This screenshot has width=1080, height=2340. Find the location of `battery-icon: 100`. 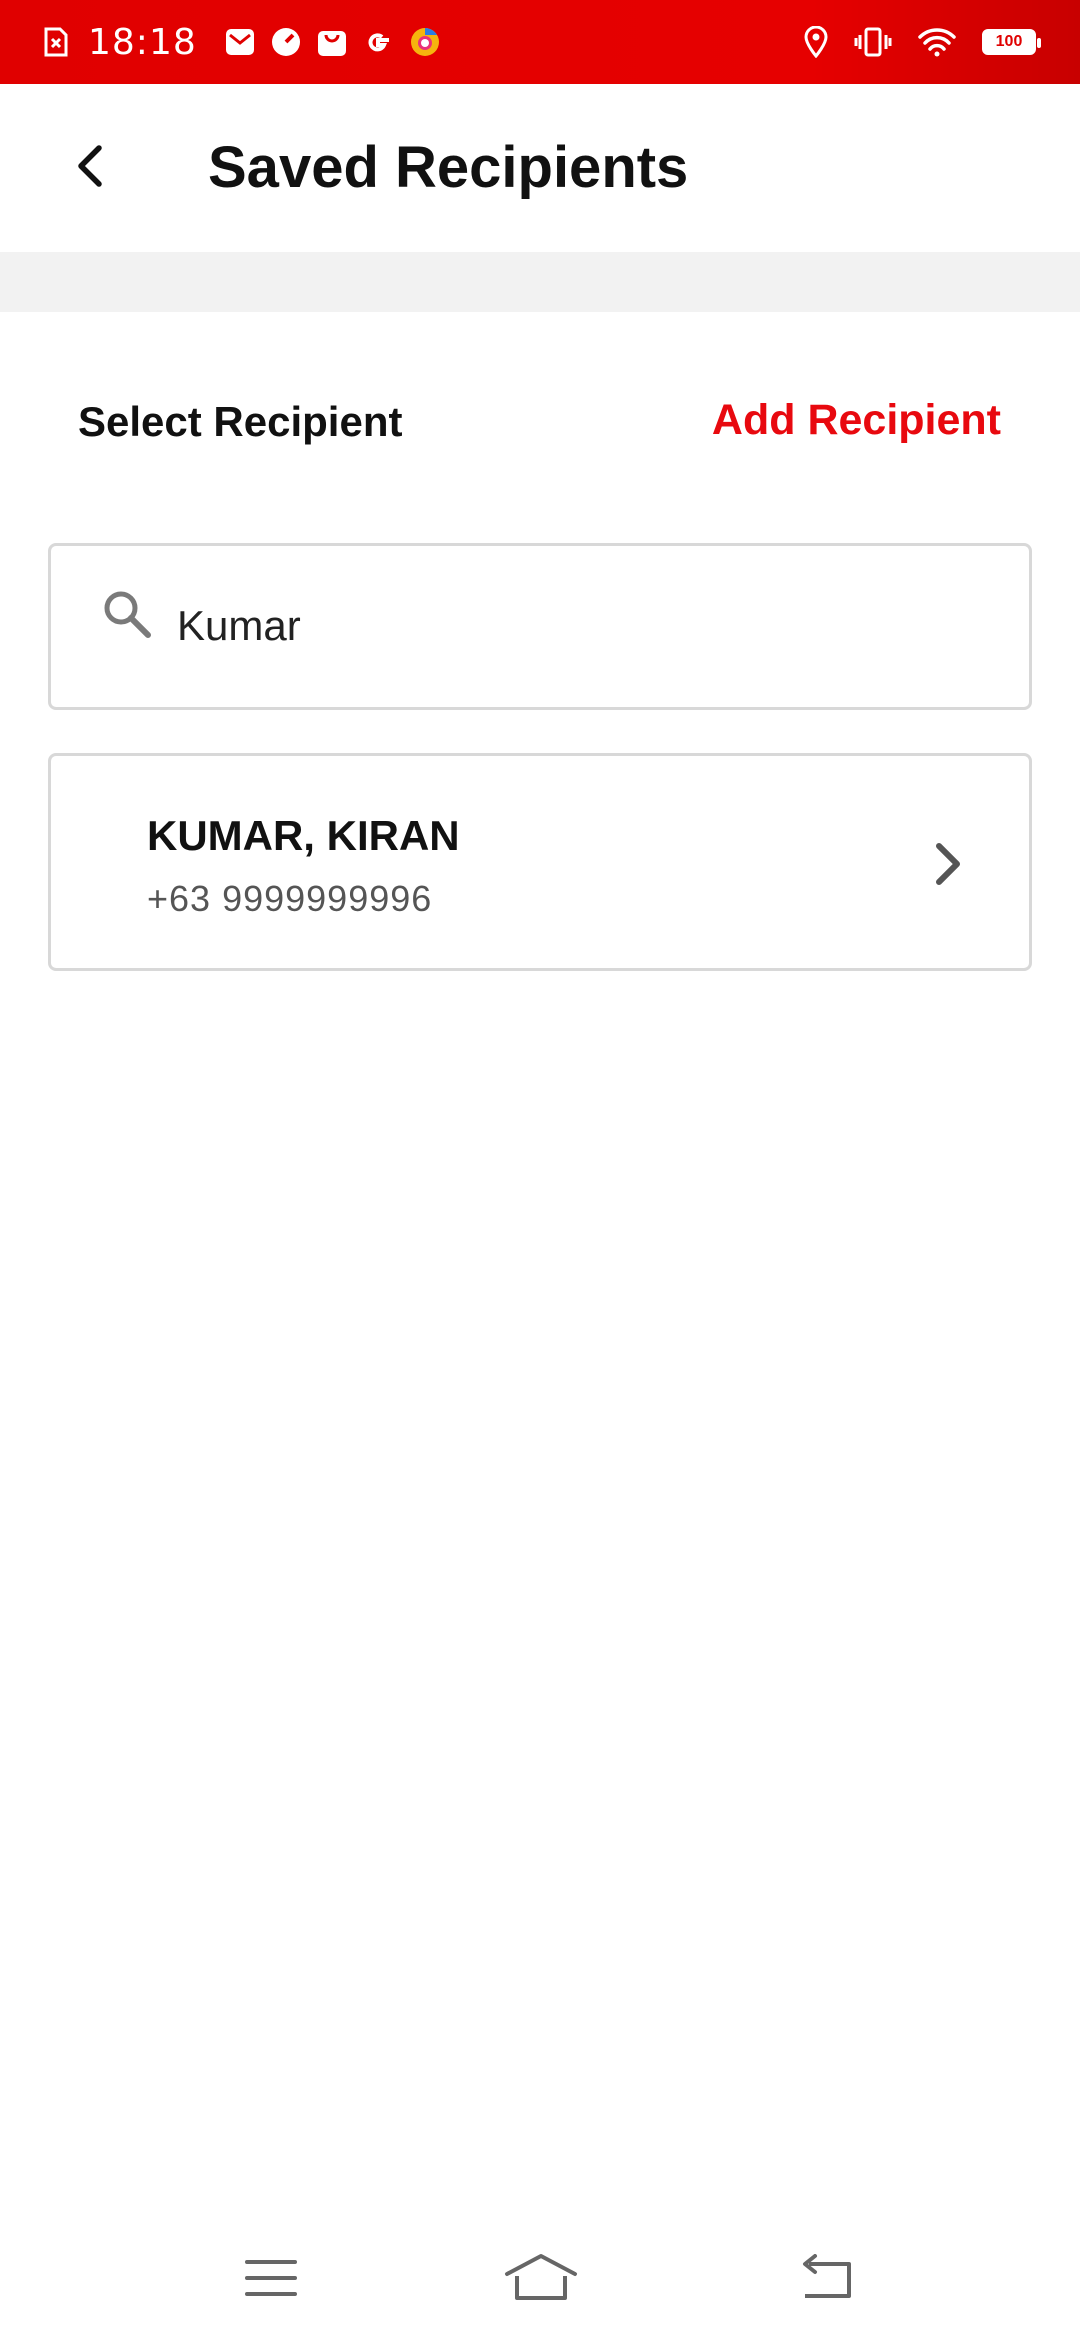

battery-icon: 100 is located at coordinates (1011, 42).